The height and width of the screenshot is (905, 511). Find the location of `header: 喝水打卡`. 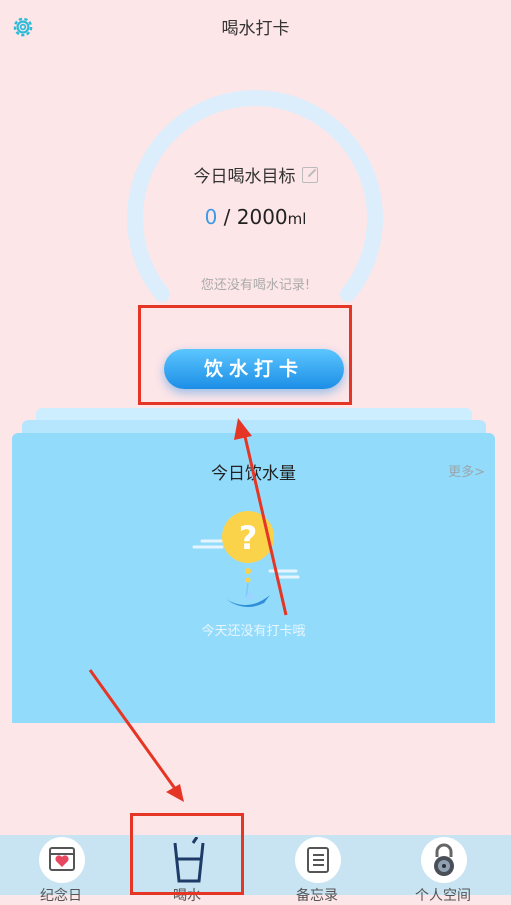

header: 喝水打卡 is located at coordinates (255, 27).